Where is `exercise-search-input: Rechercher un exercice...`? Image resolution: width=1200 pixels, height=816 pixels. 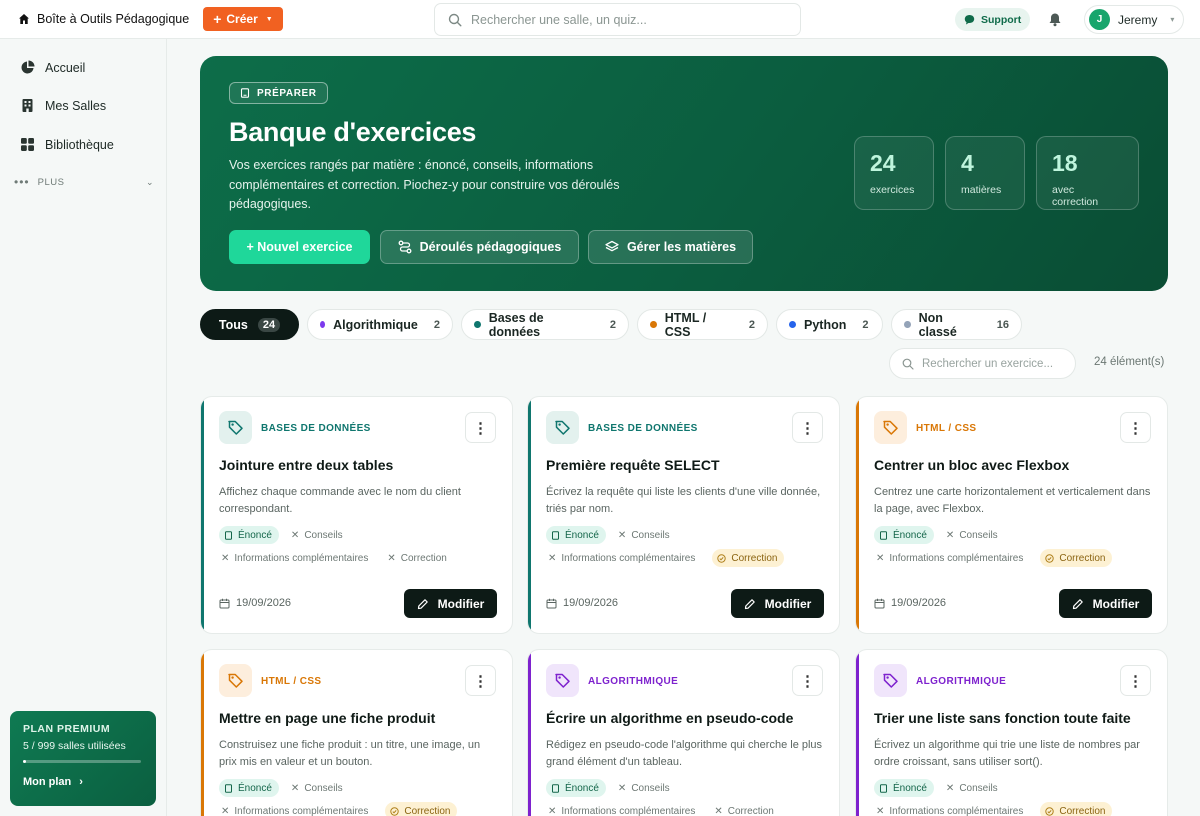
exercise-search-input: Rechercher un exercice... is located at coordinates (982, 363).